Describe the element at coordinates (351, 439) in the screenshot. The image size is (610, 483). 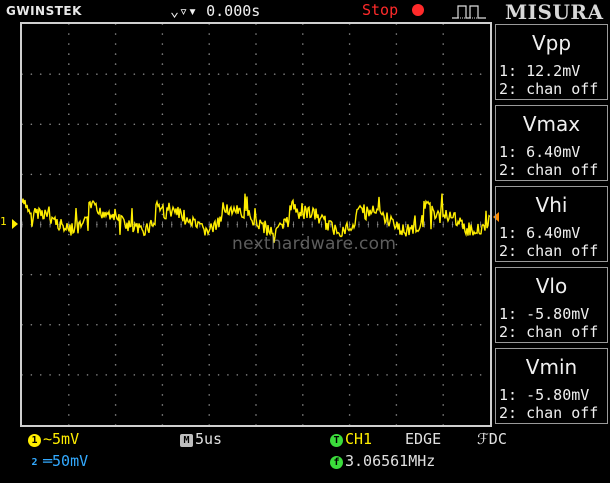
I see `trigger-settings: T CH1` at that location.